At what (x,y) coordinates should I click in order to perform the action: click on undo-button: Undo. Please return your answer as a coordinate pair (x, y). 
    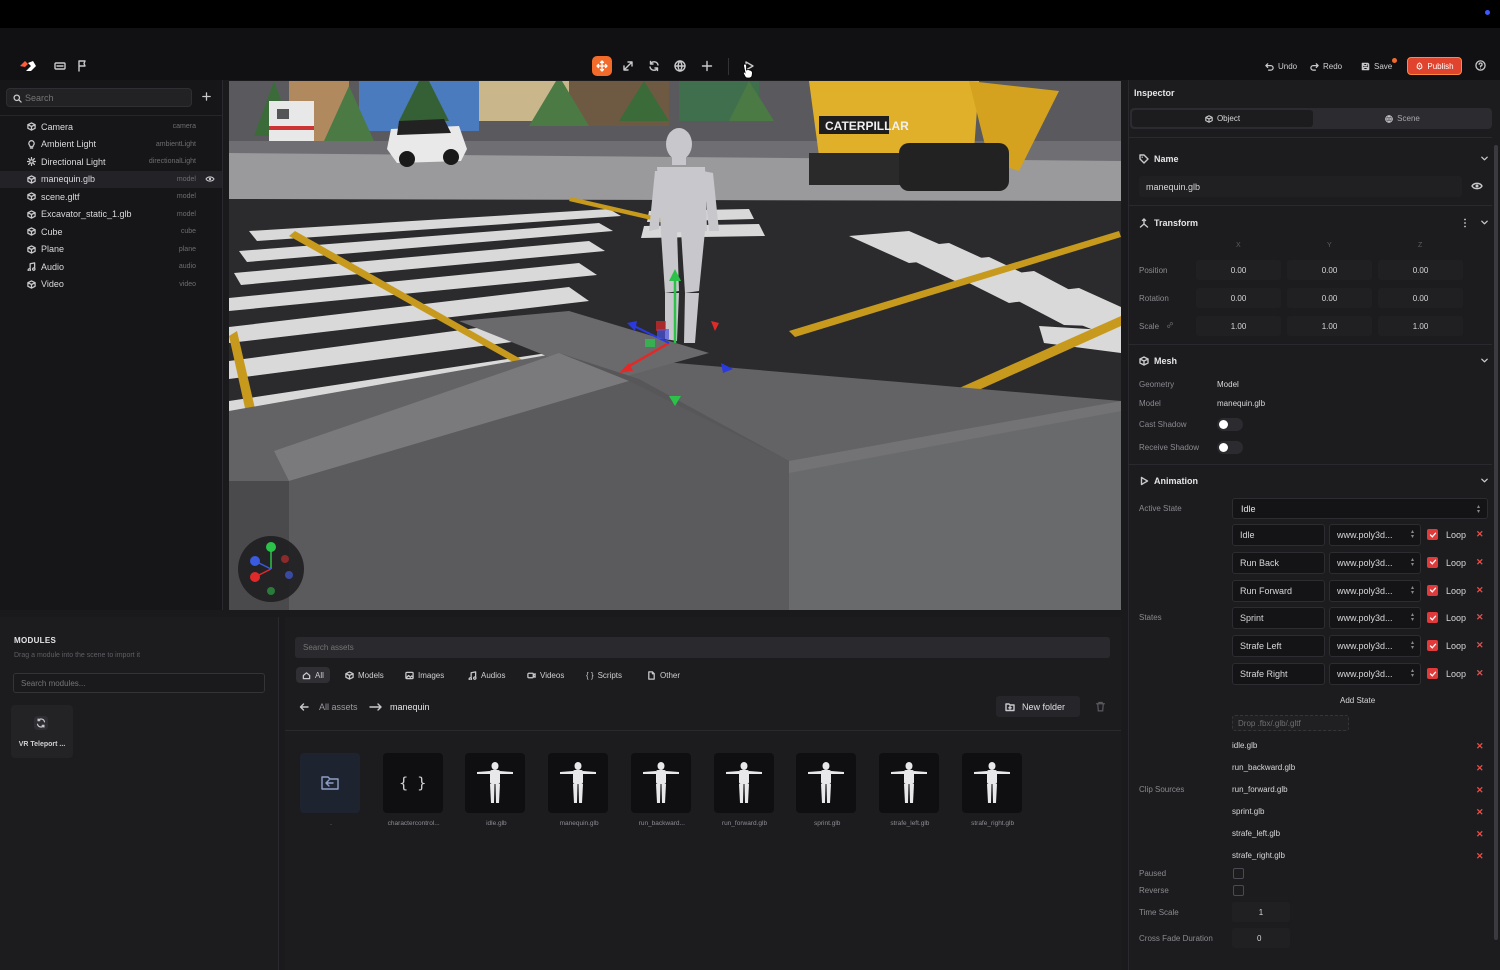
    Looking at the image, I should click on (1281, 66).